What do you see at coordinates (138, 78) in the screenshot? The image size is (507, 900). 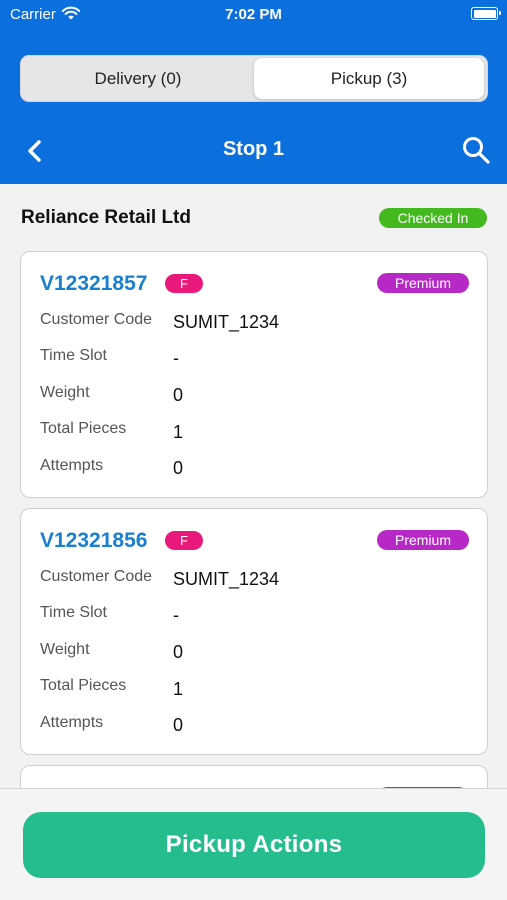 I see `tab-delivery: Delivery (0)` at bounding box center [138, 78].